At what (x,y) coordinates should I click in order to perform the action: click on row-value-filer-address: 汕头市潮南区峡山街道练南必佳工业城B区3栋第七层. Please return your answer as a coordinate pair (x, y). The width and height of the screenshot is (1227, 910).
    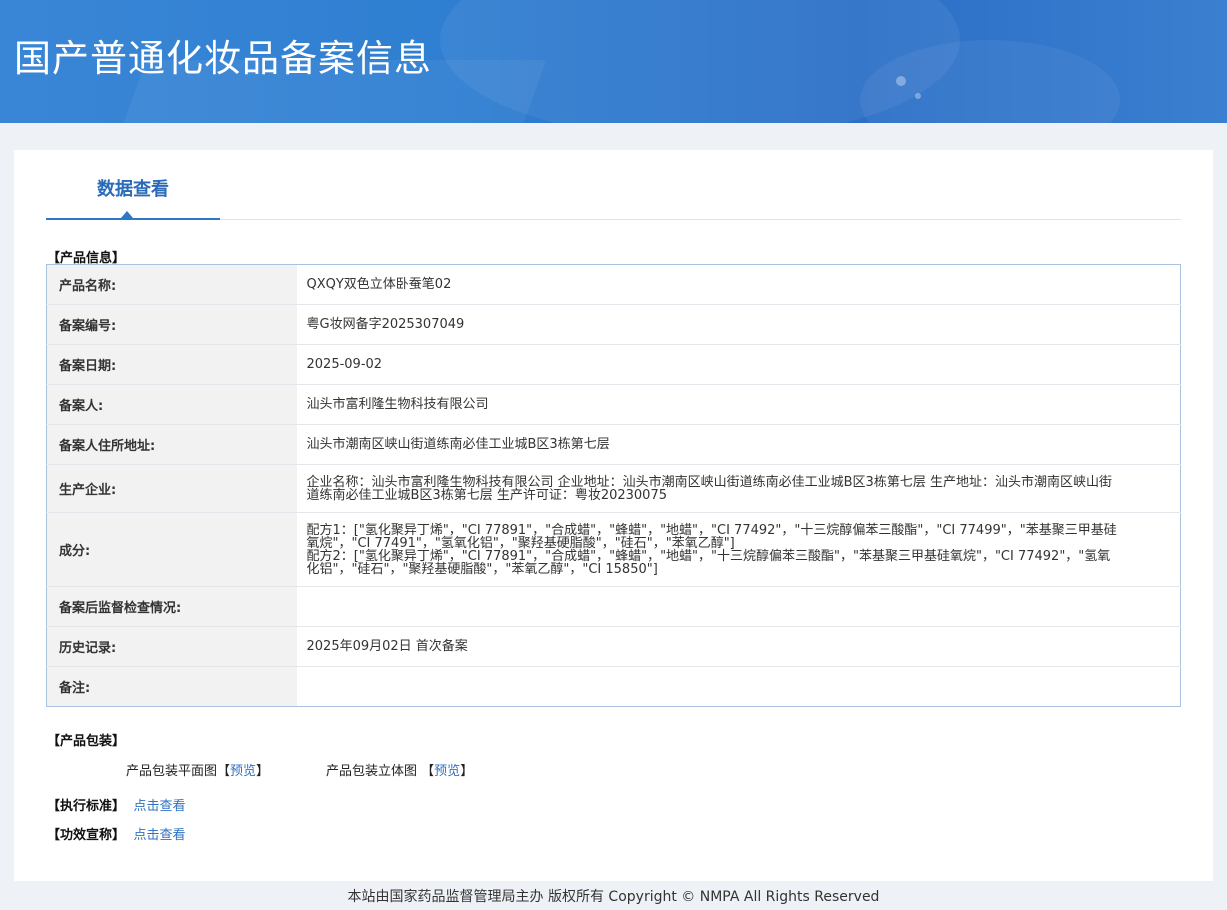
    Looking at the image, I should click on (738, 444).